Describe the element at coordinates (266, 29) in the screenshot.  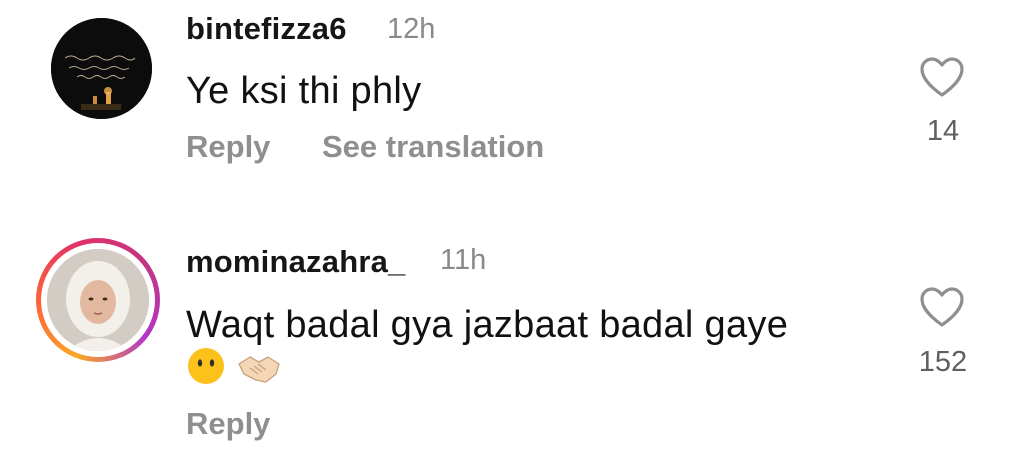
I see `comment-username: bintefizza6` at that location.